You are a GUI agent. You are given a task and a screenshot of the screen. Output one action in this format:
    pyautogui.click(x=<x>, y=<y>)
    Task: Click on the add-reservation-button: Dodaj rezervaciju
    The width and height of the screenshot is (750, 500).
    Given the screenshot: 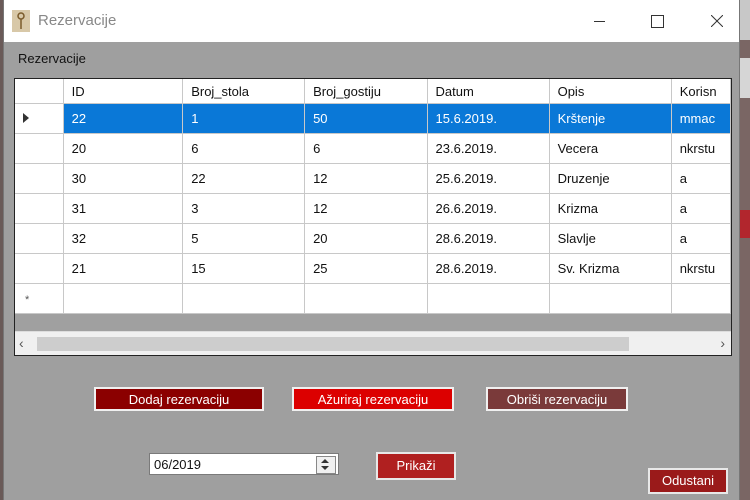 What is the action you would take?
    pyautogui.click(x=179, y=399)
    